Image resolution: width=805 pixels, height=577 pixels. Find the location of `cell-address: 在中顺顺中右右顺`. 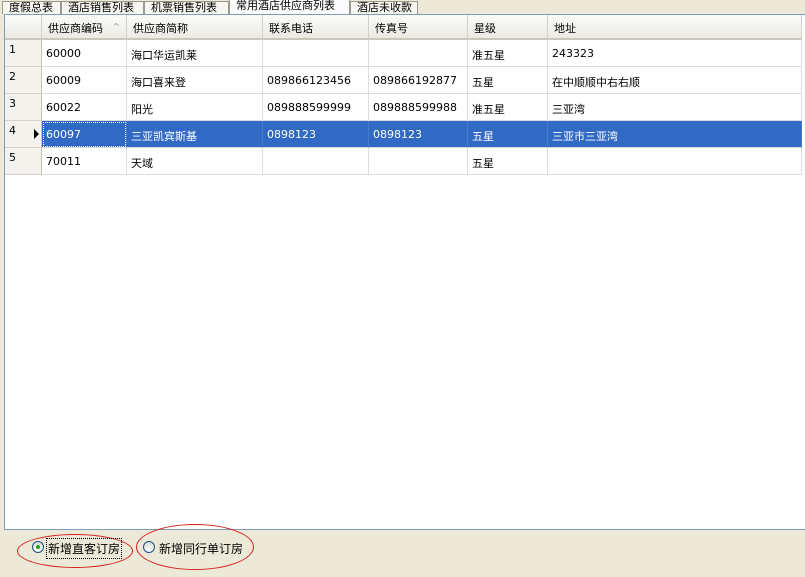

cell-address: 在中顺顺中右右顺 is located at coordinates (675, 80).